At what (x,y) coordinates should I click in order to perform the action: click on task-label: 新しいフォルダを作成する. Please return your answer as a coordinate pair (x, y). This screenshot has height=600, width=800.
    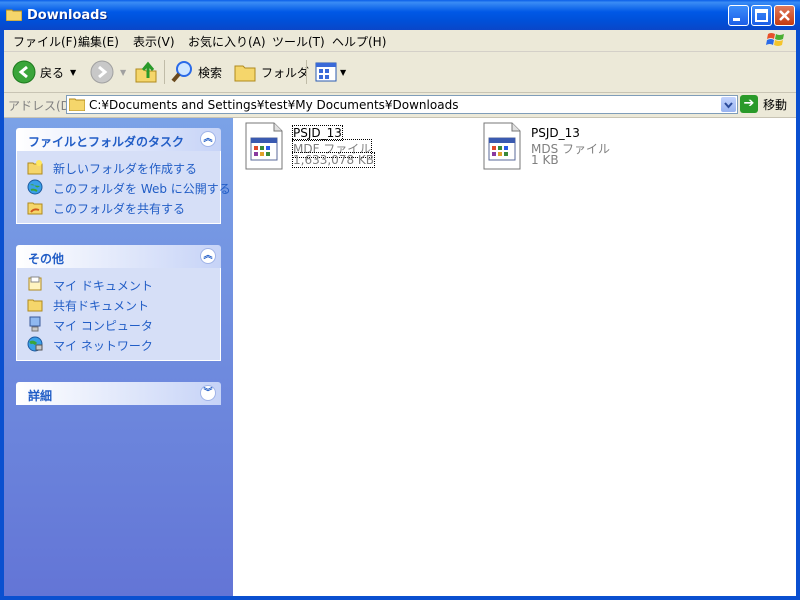
    Looking at the image, I should click on (125, 169).